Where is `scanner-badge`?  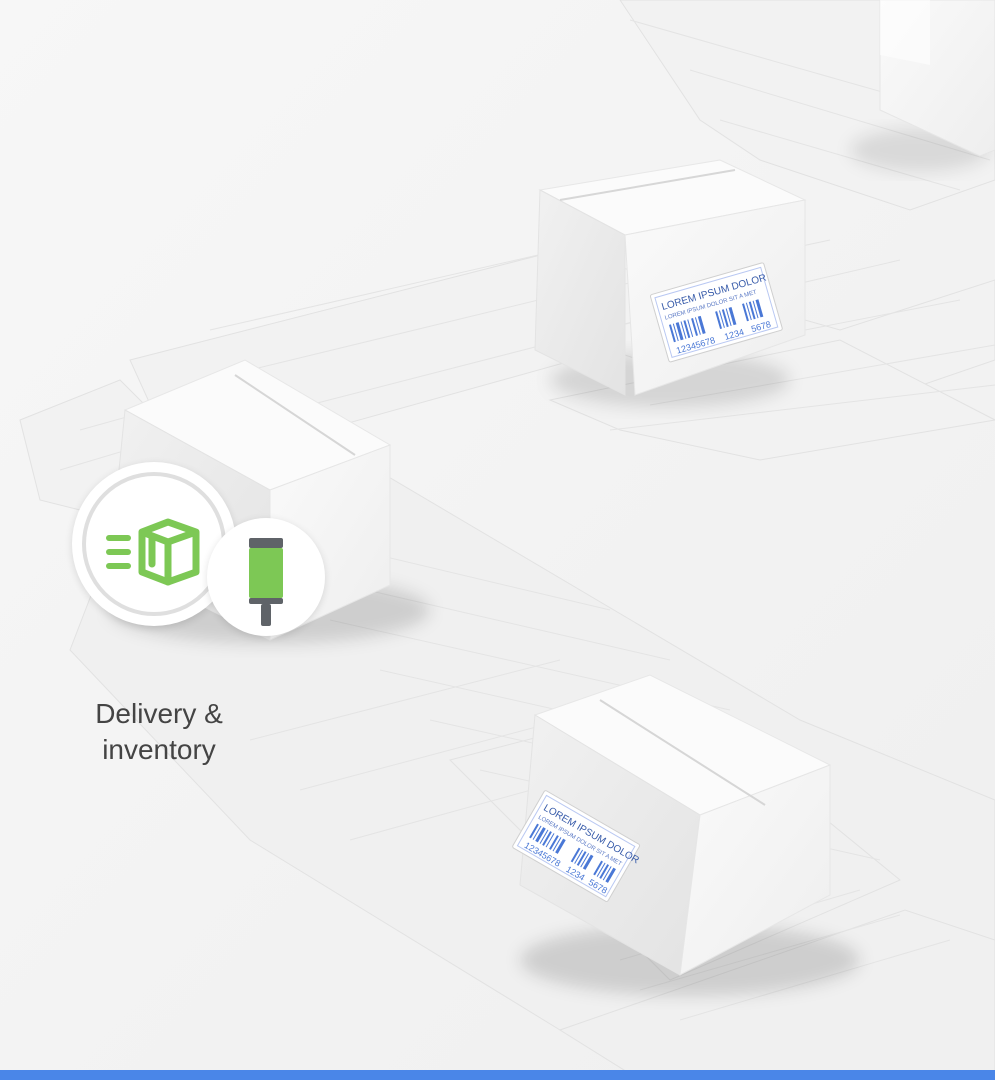
scanner-badge is located at coordinates (266, 577).